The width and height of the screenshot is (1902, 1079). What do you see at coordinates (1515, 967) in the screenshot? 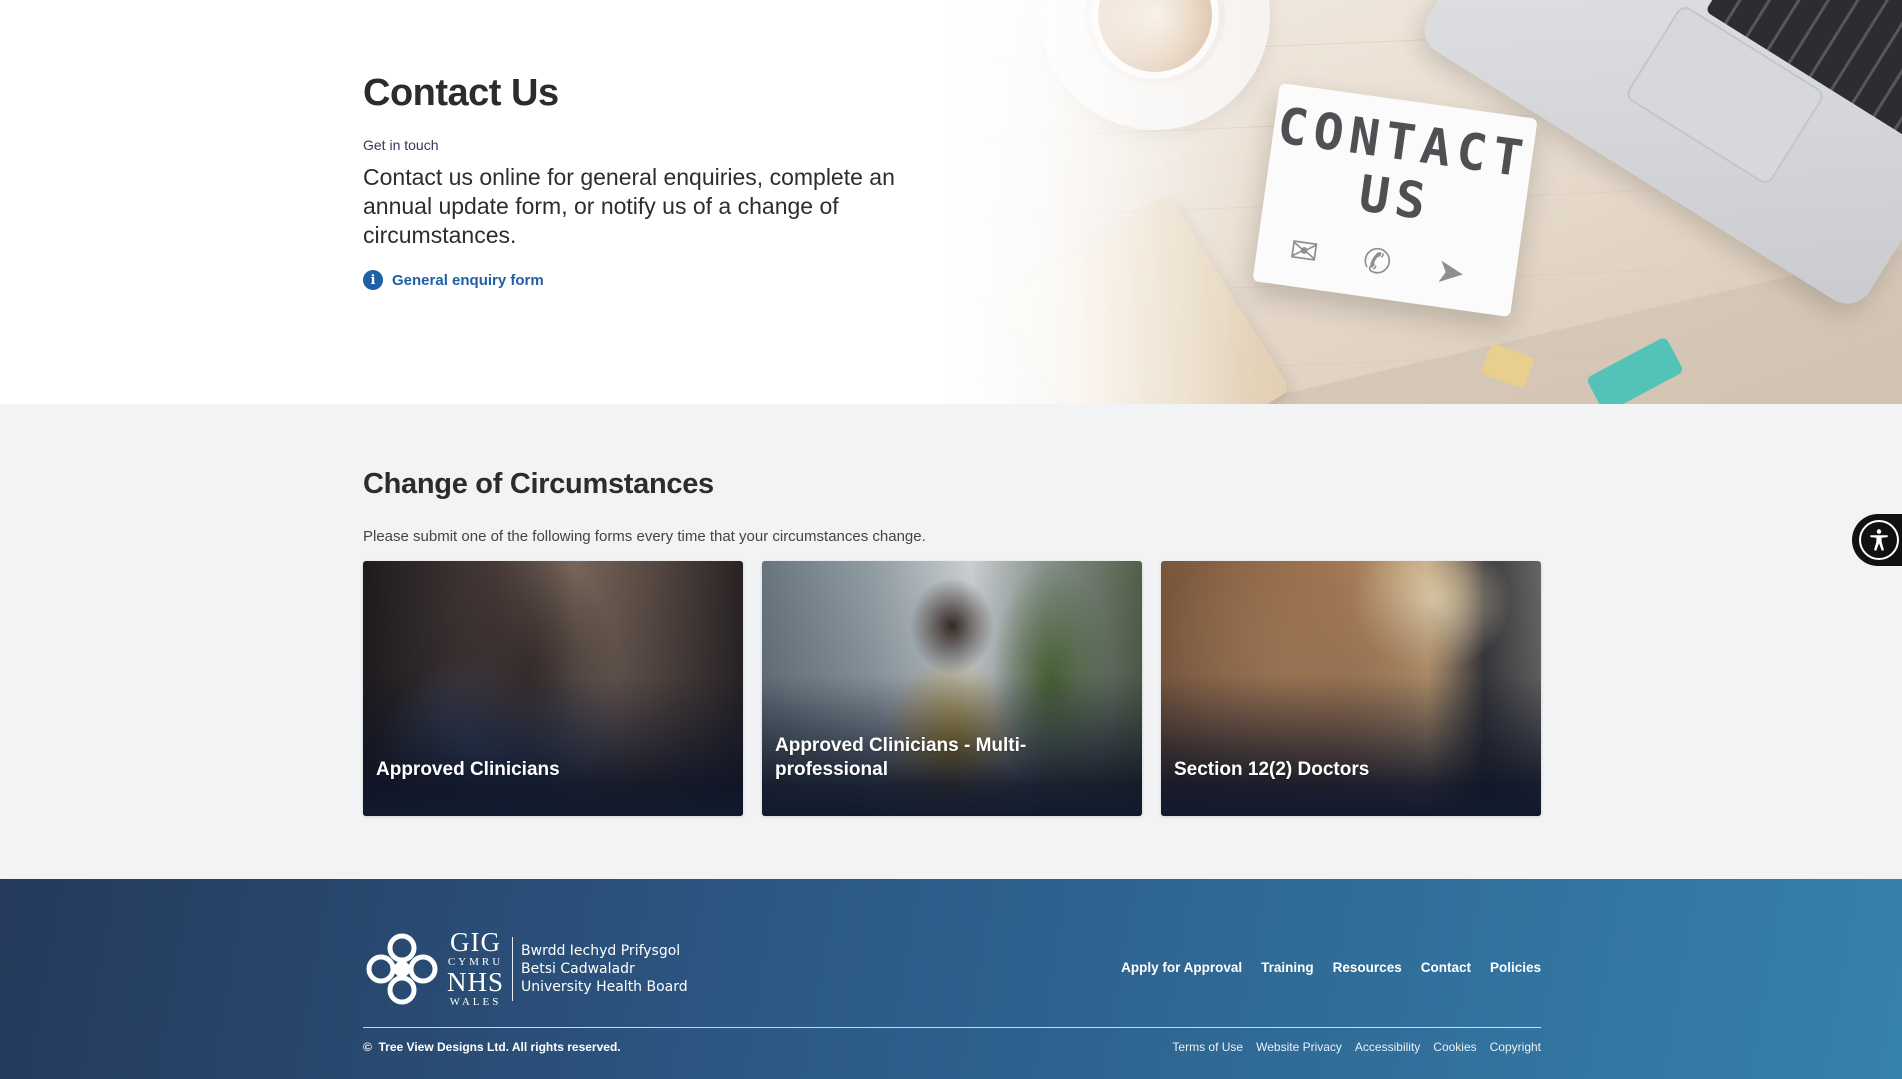
I see `footer-link-policies: Policies` at bounding box center [1515, 967].